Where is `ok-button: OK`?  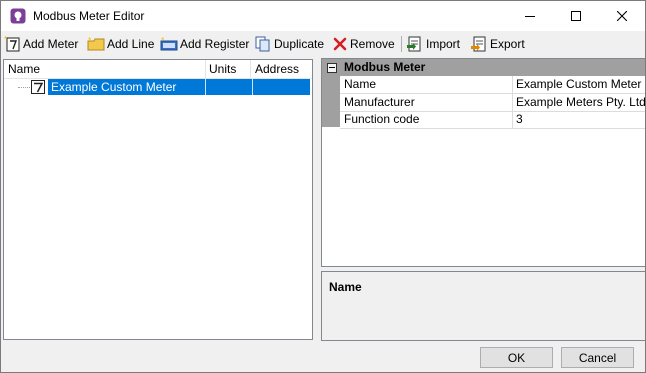 ok-button: OK is located at coordinates (516, 357).